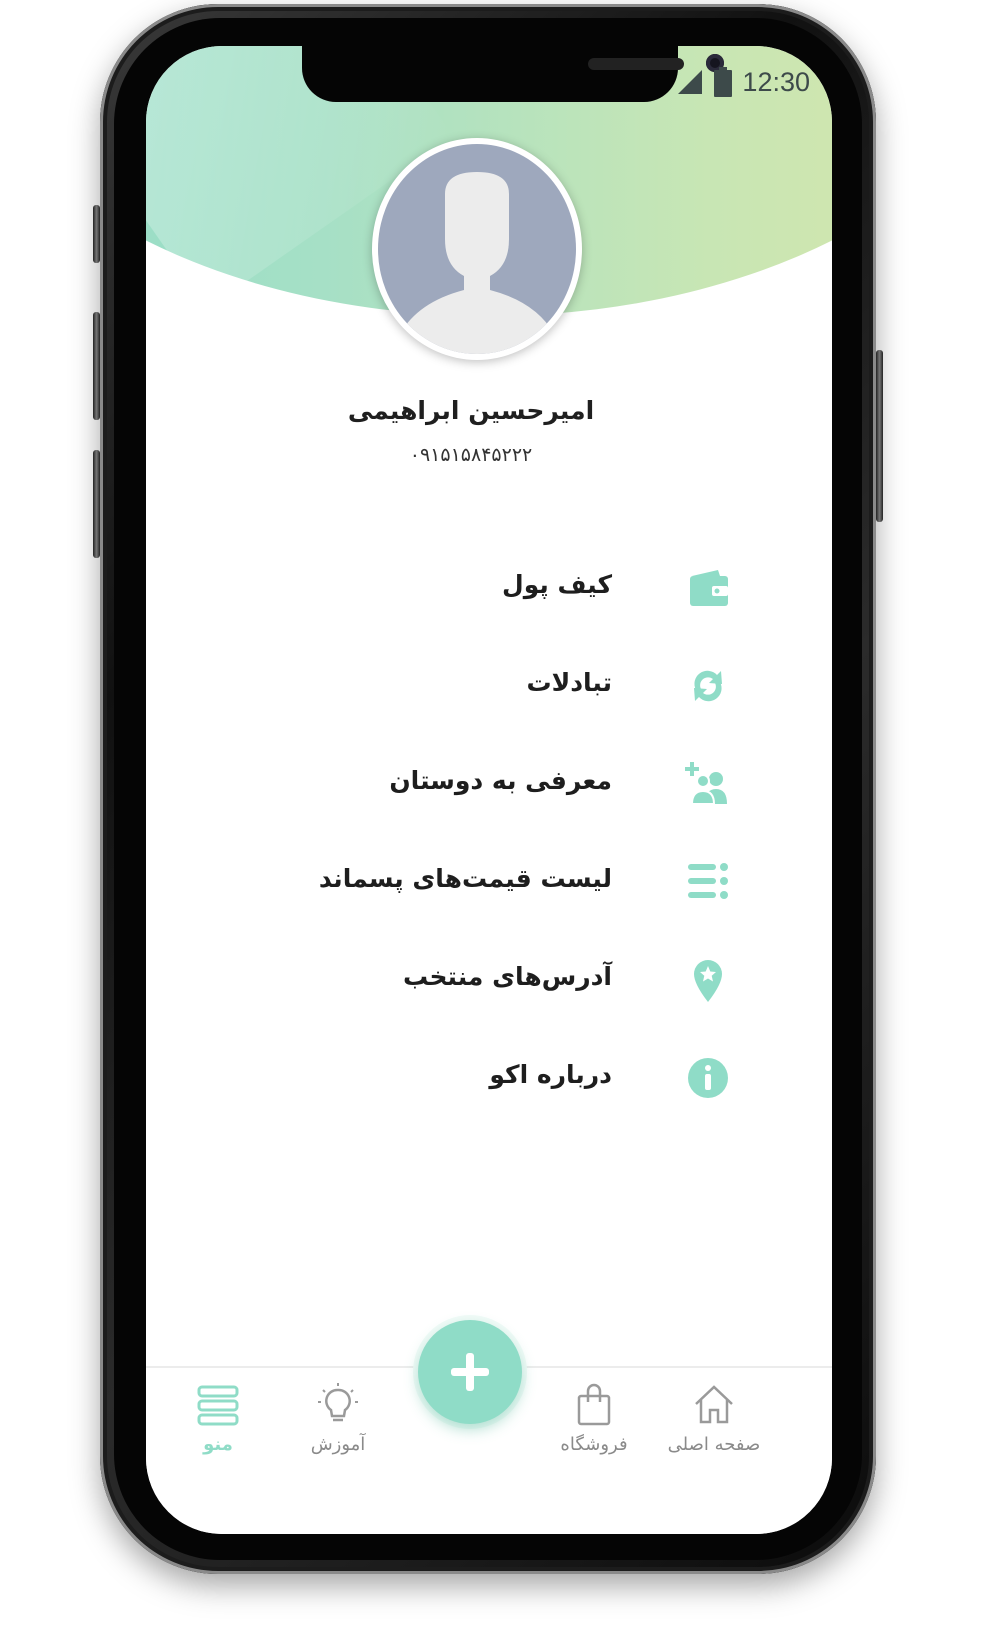  I want to click on speaker, so click(636, 64).